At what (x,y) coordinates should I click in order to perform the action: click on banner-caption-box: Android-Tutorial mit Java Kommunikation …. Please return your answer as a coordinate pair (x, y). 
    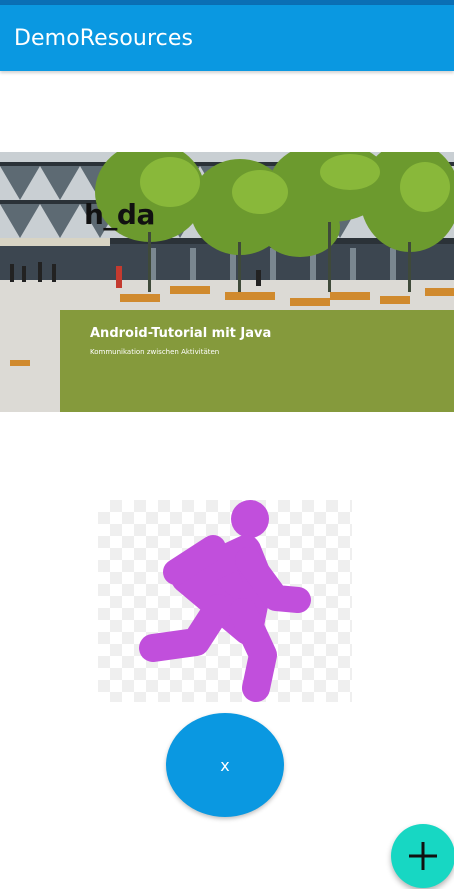
    Looking at the image, I should click on (257, 361).